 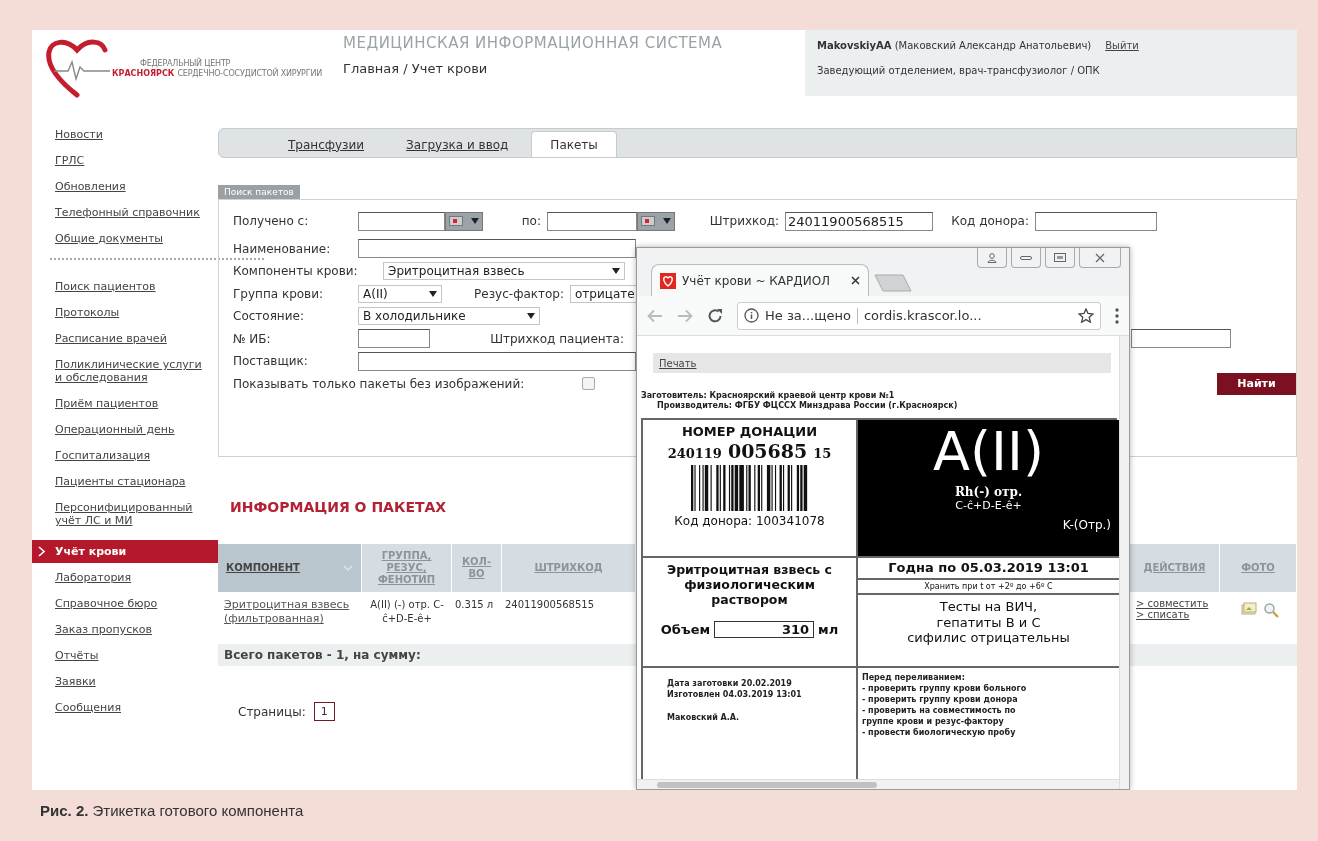 I want to click on field-label: Код донора:, so click(x=990, y=221).